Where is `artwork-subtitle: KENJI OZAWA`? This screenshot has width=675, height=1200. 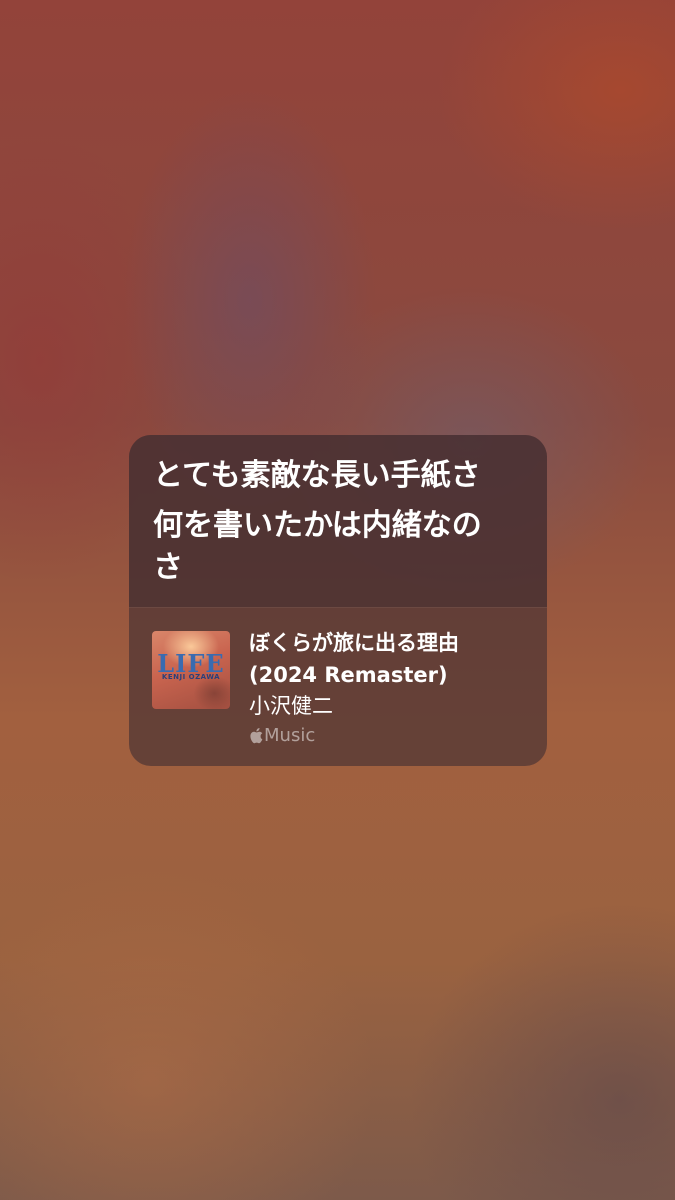
artwork-subtitle: KENJI OZAWA is located at coordinates (191, 677).